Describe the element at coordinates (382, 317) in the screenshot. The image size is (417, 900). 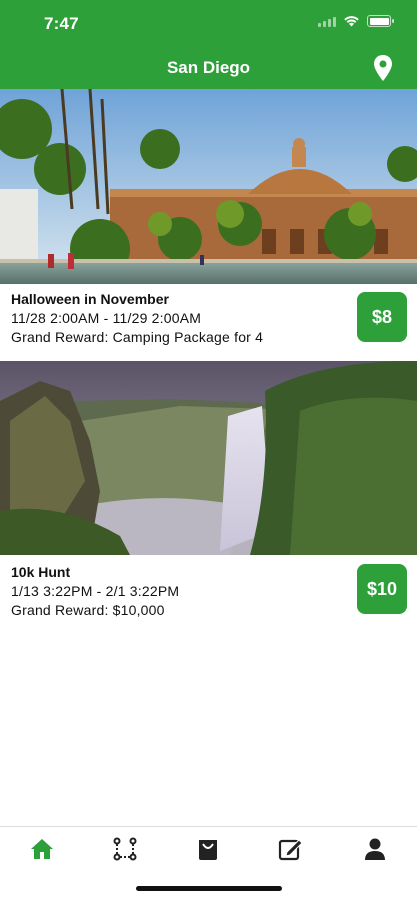
I see `price-button: $8` at that location.